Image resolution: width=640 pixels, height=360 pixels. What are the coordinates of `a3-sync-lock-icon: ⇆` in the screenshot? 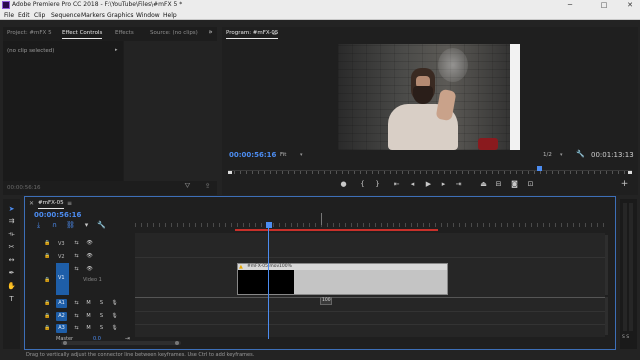 It's located at (76, 328).